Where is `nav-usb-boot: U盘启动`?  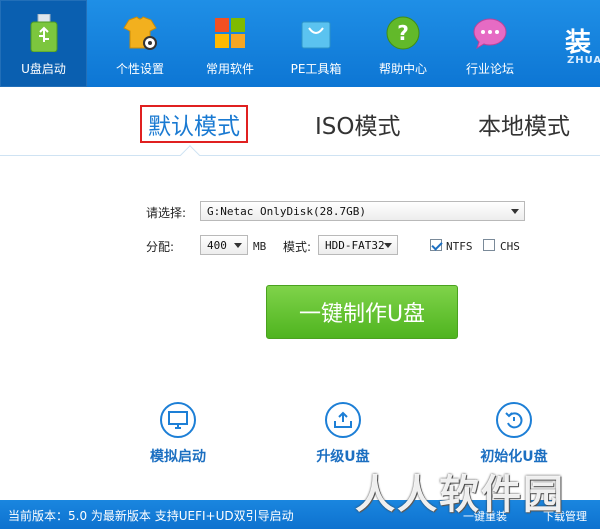 nav-usb-boot: U盘启动 is located at coordinates (43, 43).